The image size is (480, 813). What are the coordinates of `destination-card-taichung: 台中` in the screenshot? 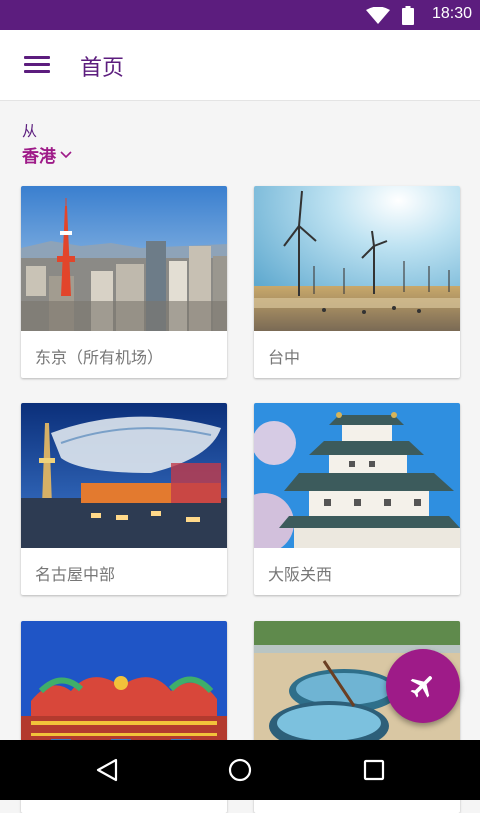 It's located at (357, 282).